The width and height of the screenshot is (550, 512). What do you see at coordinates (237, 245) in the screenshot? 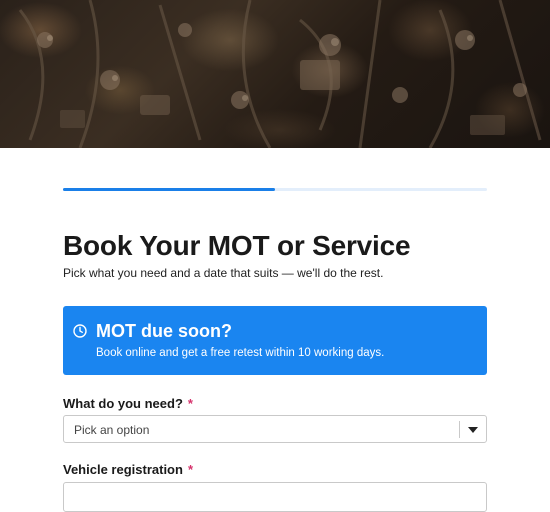
I see `page-title: Book Your MOT or Service` at bounding box center [237, 245].